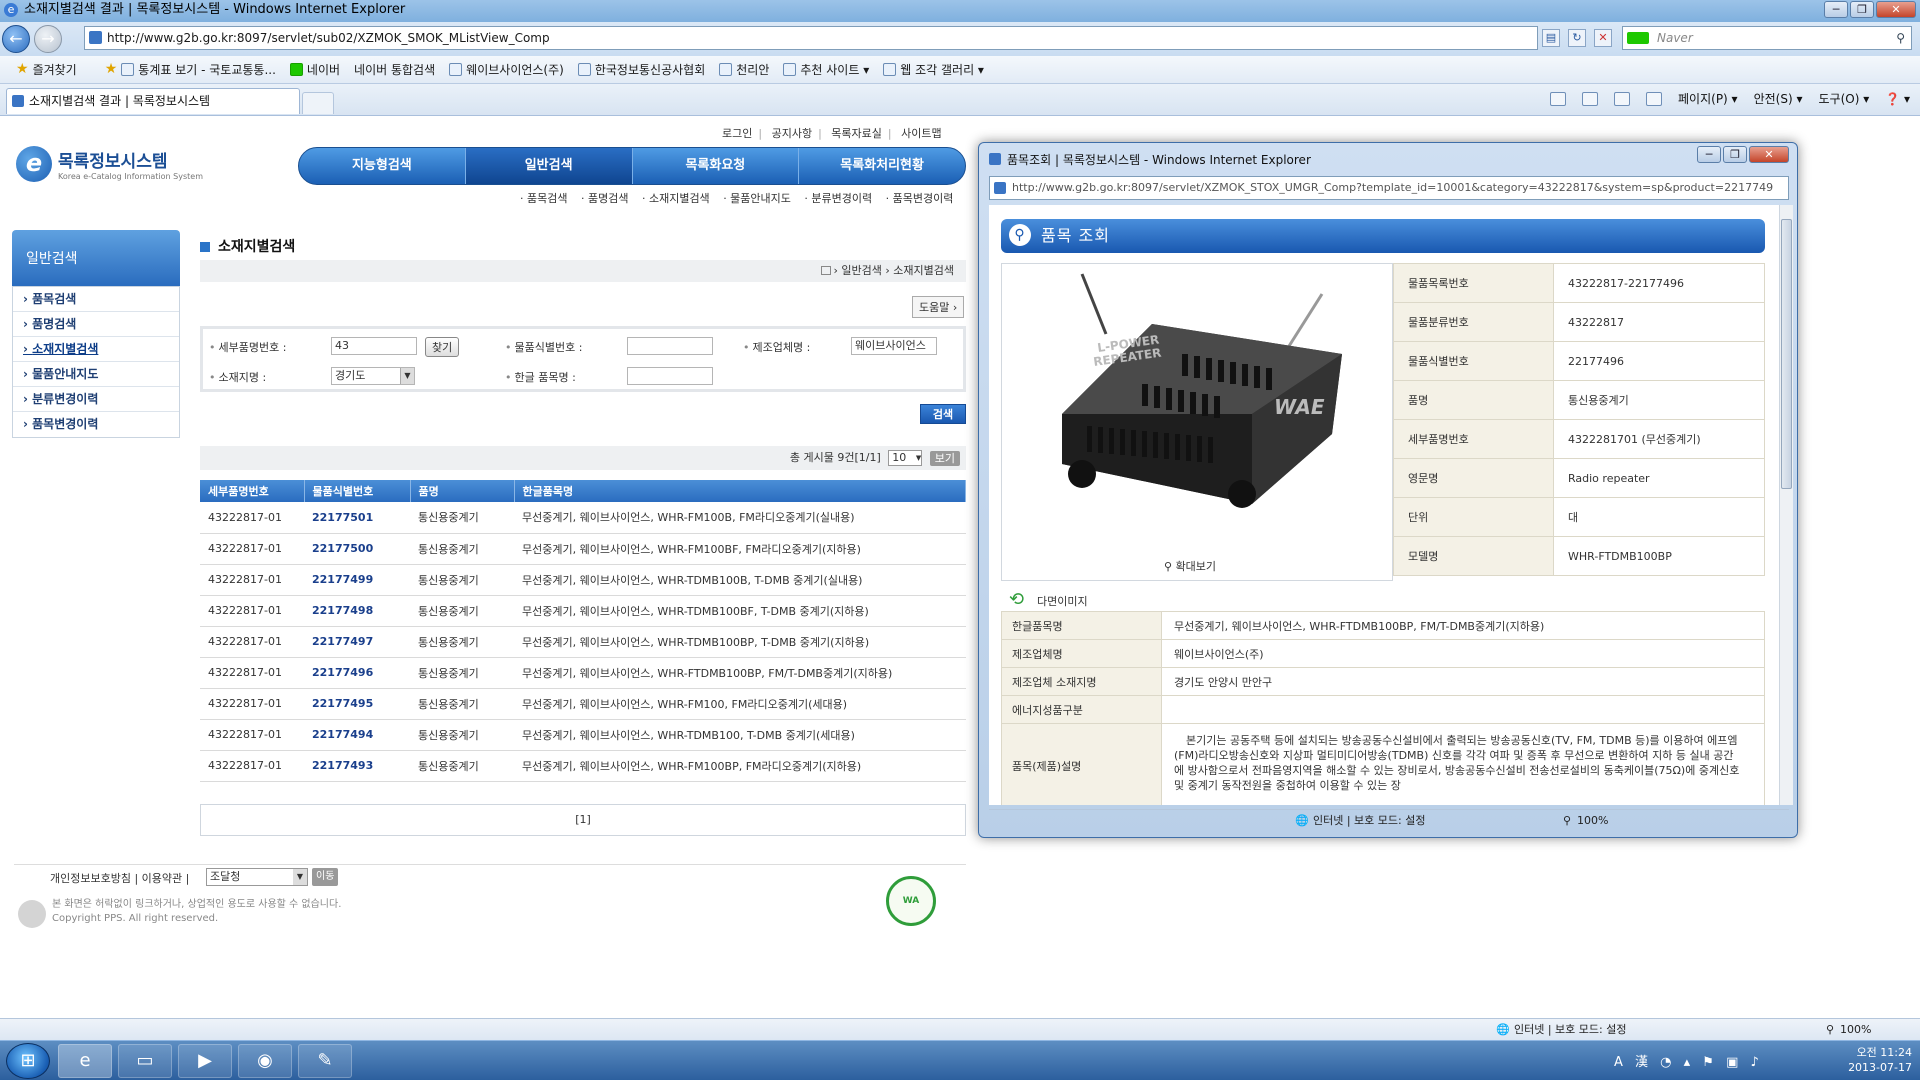 The height and width of the screenshot is (1080, 1920). I want to click on ime-indicator: A 漢, so click(1633, 1062).